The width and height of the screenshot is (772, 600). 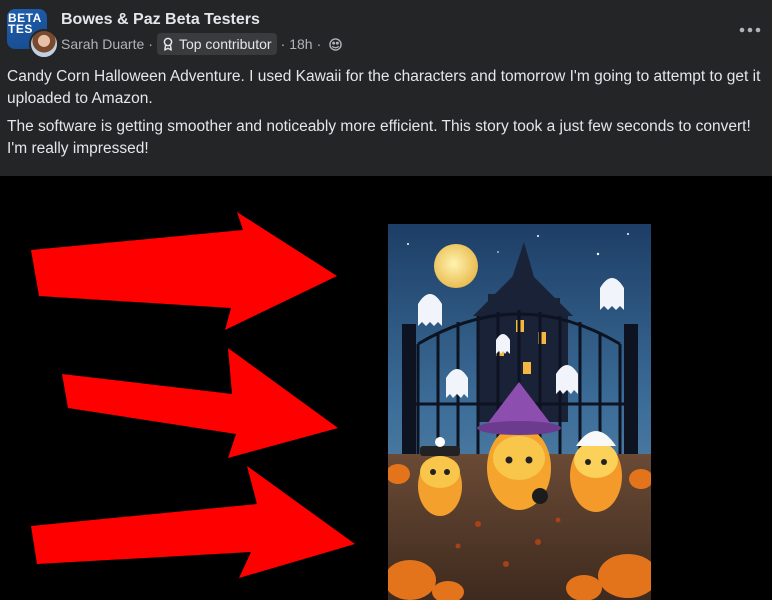 I want to click on top-contributor-badge: Top contributor, so click(x=216, y=44).